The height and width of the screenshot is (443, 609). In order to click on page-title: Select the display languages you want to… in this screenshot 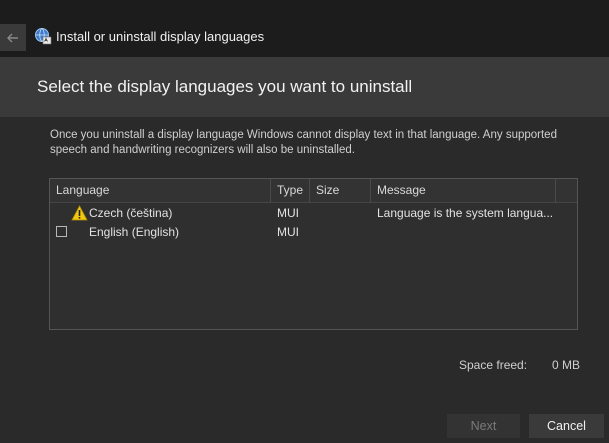, I will do `click(225, 86)`.